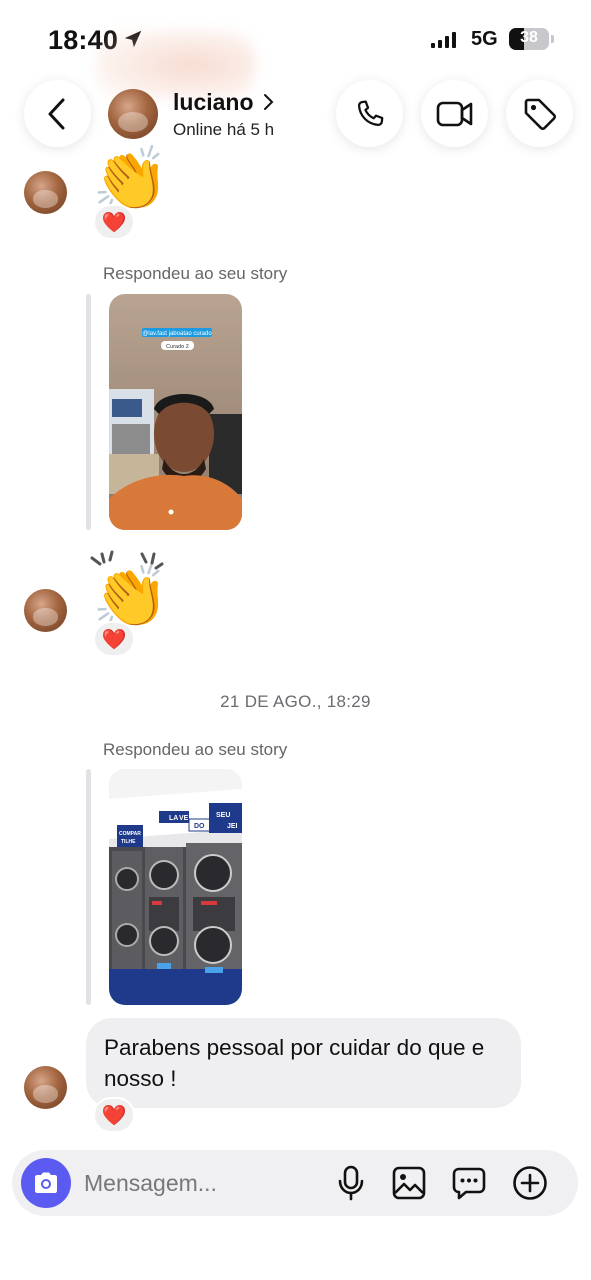  What do you see at coordinates (223, 815) in the screenshot?
I see `sign-word: SEU` at bounding box center [223, 815].